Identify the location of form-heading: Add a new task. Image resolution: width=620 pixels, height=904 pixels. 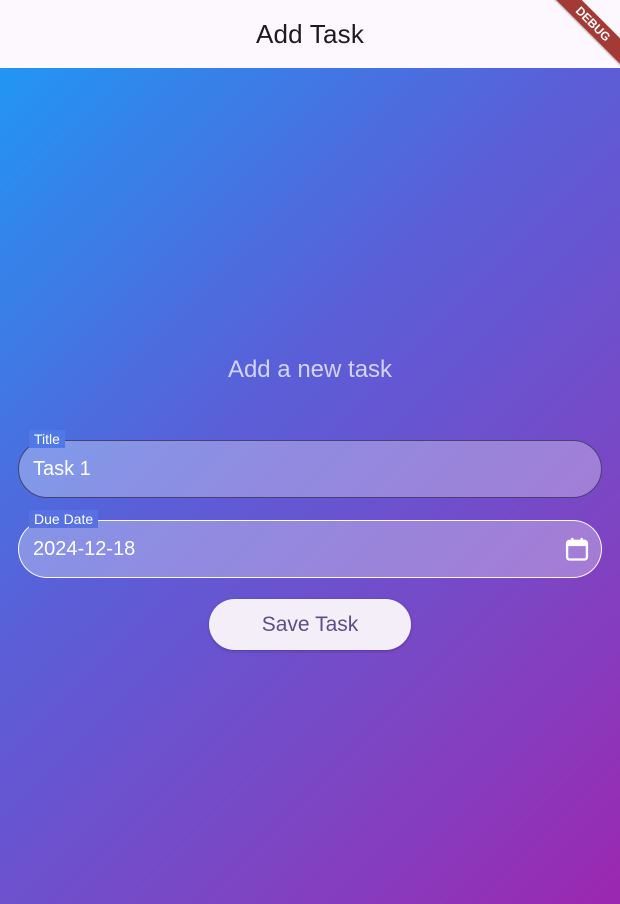
(310, 369).